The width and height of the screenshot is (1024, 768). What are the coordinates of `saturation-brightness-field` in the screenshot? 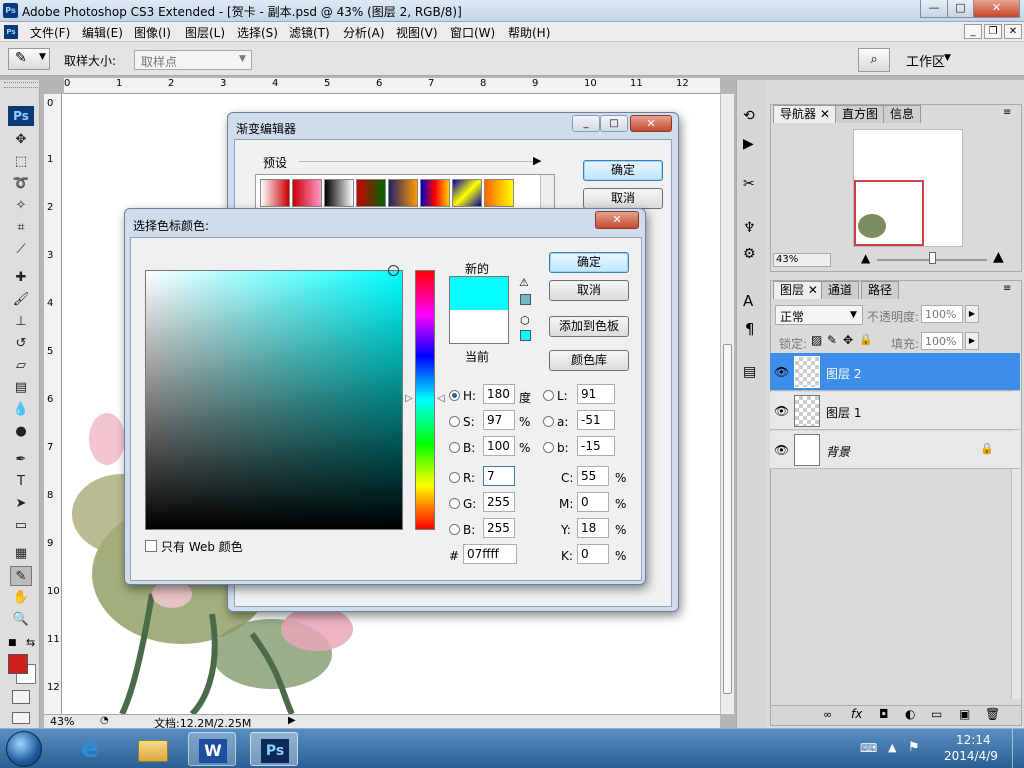 It's located at (274, 397).